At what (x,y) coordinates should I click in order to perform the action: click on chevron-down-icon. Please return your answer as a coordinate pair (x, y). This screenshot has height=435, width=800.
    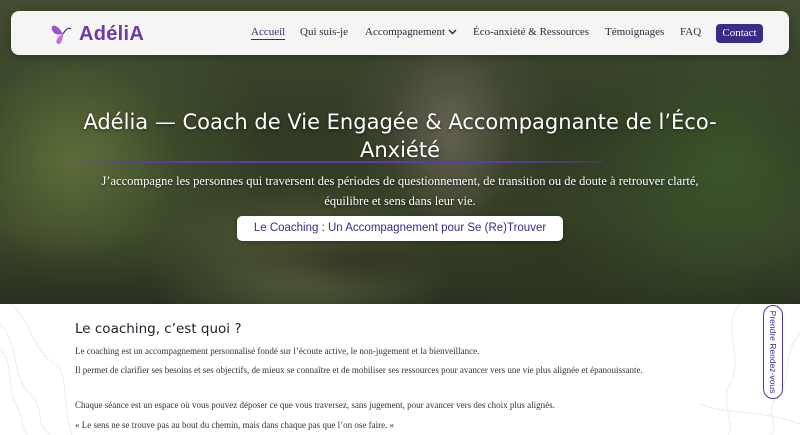
    Looking at the image, I should click on (452, 32).